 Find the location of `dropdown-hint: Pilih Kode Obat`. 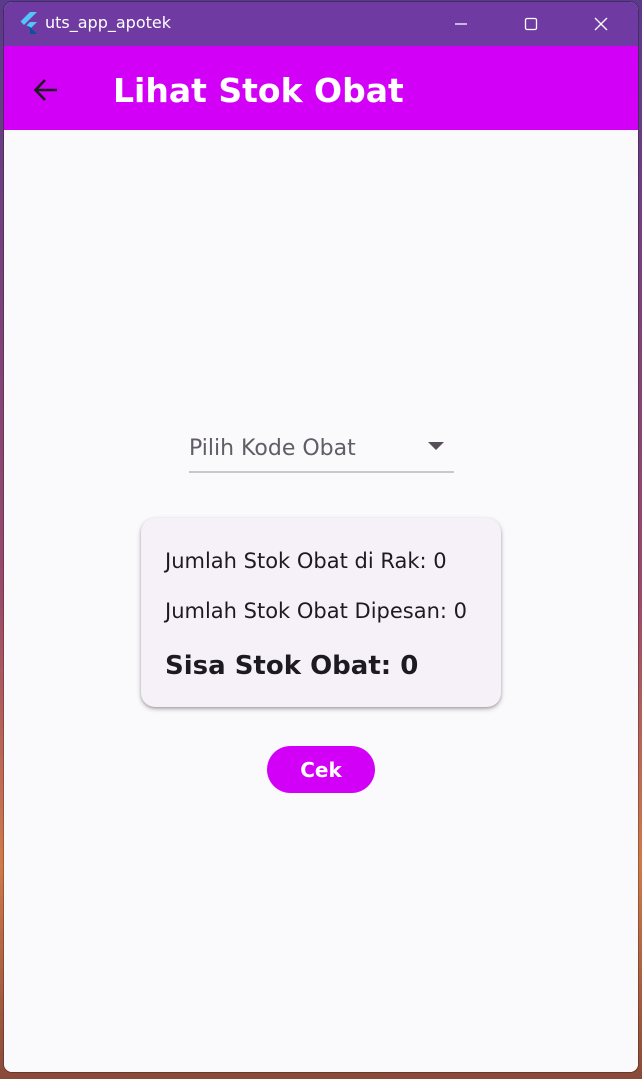

dropdown-hint: Pilih Kode Obat is located at coordinates (272, 448).